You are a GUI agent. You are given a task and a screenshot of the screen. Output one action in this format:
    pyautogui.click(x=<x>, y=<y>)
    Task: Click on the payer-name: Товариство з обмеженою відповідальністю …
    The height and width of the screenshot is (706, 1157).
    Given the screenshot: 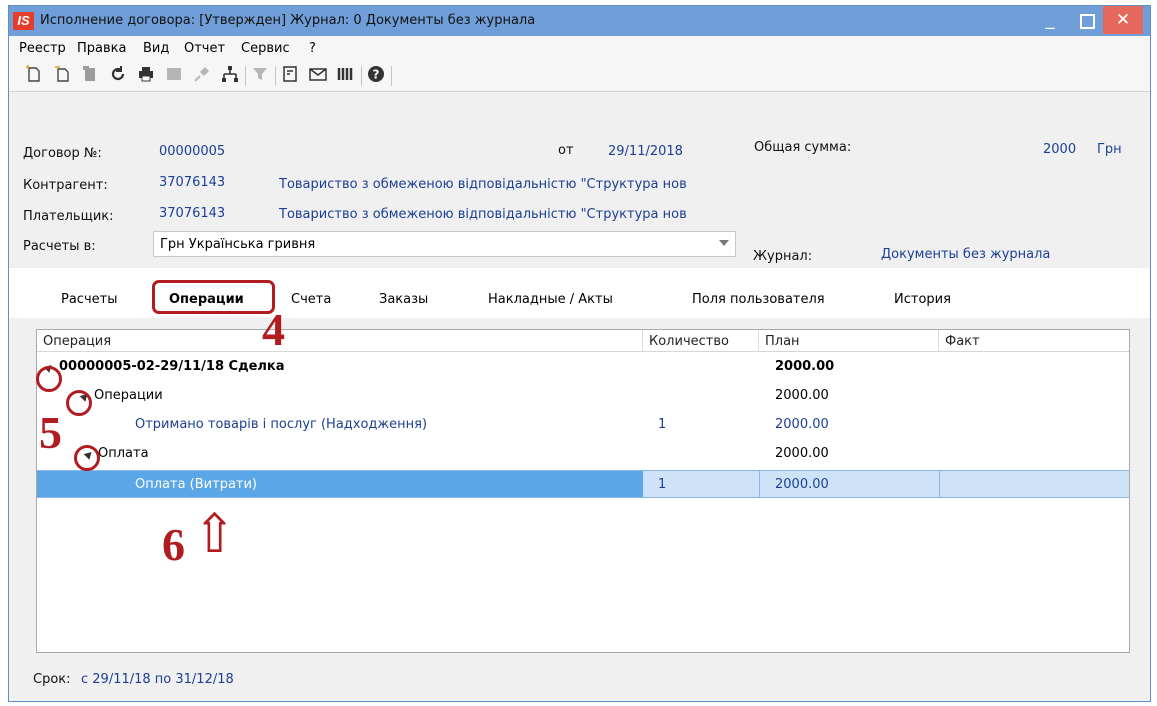 What is the action you would take?
    pyautogui.click(x=483, y=214)
    